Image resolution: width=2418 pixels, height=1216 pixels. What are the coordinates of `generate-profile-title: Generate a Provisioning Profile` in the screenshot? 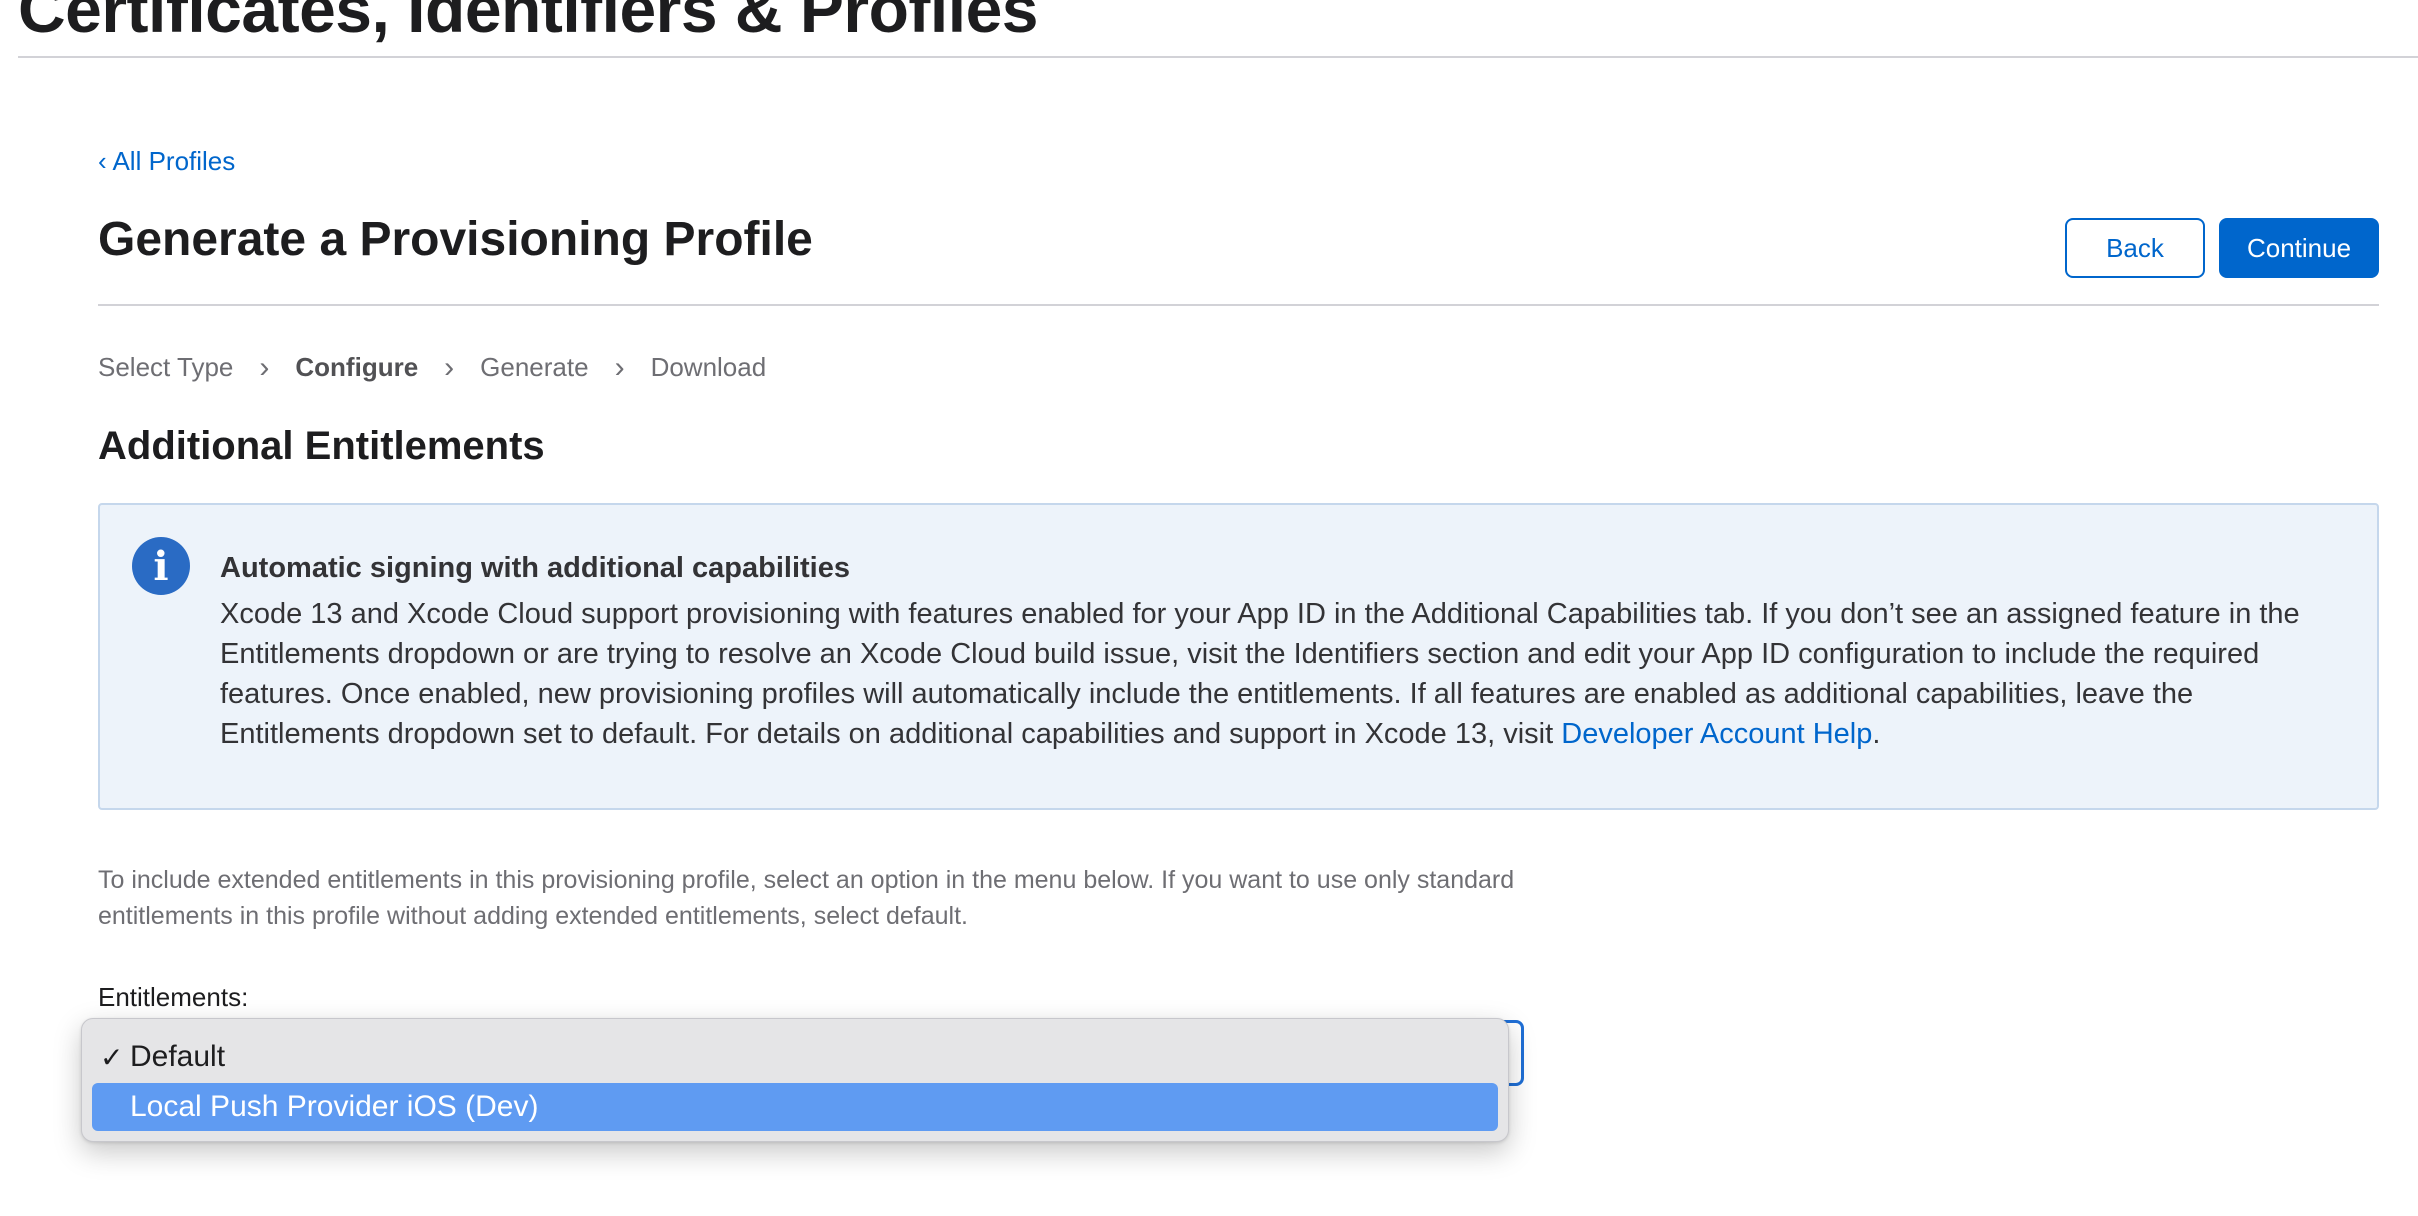 It's located at (455, 239).